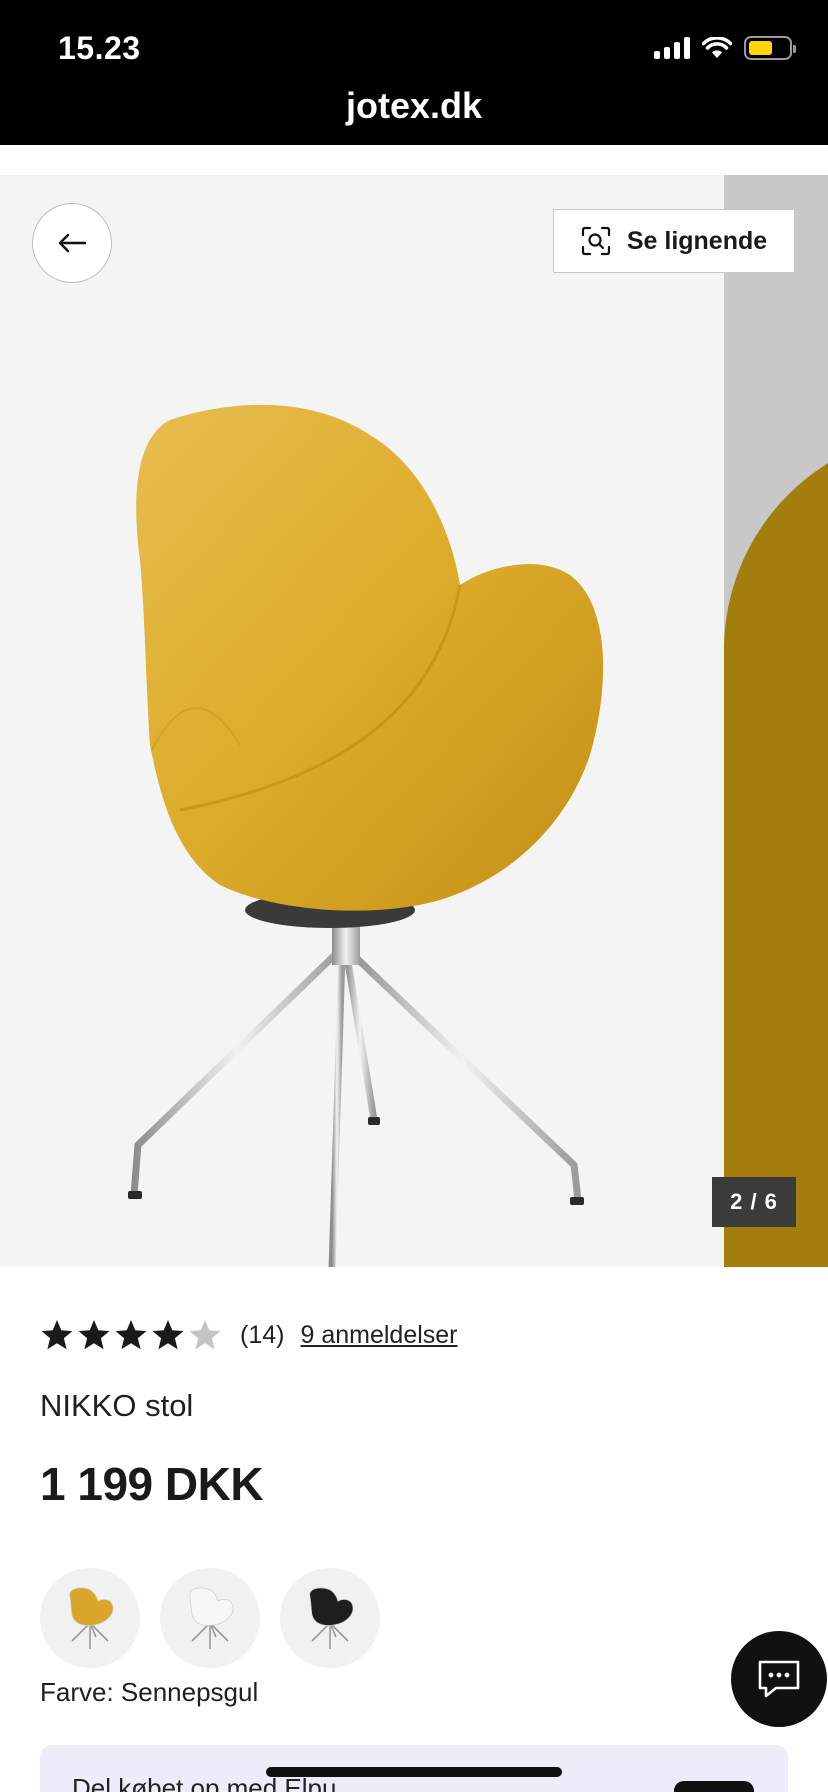  What do you see at coordinates (754, 1202) in the screenshot?
I see `image-counter: 2 / 6` at bounding box center [754, 1202].